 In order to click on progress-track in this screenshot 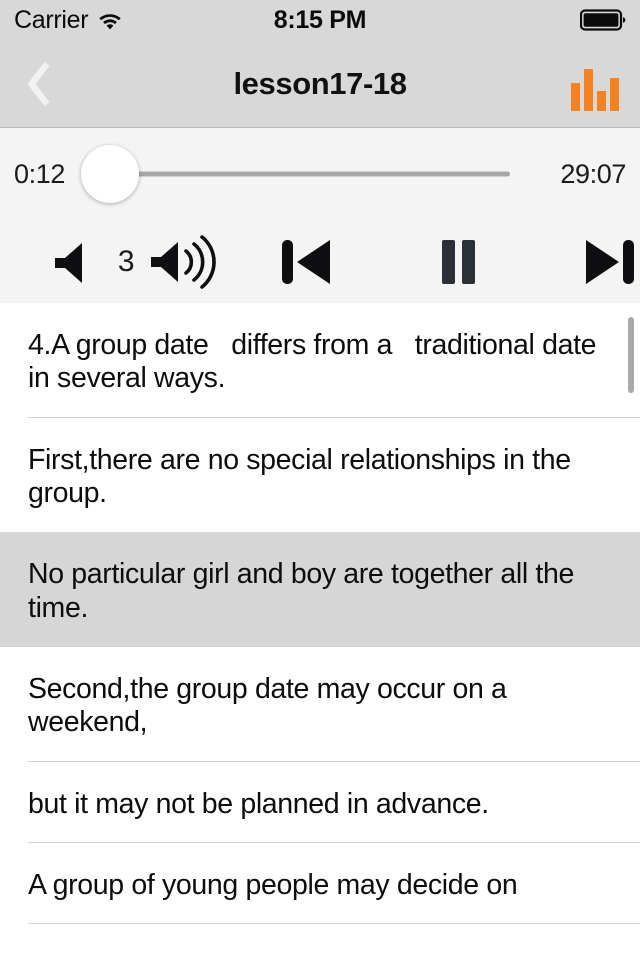, I will do `click(304, 174)`.